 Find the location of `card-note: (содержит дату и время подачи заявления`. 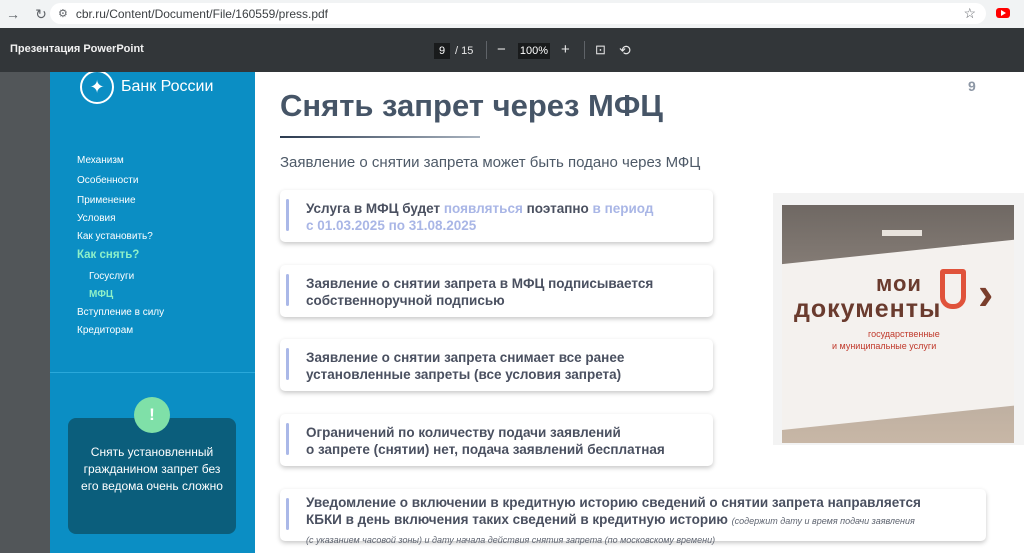

card-note: (содержит дату и время подачи заявления is located at coordinates (823, 521).